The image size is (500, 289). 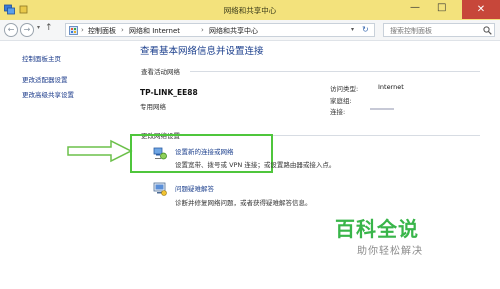 I want to click on network-name: TP-LINK_EE88, so click(x=169, y=92).